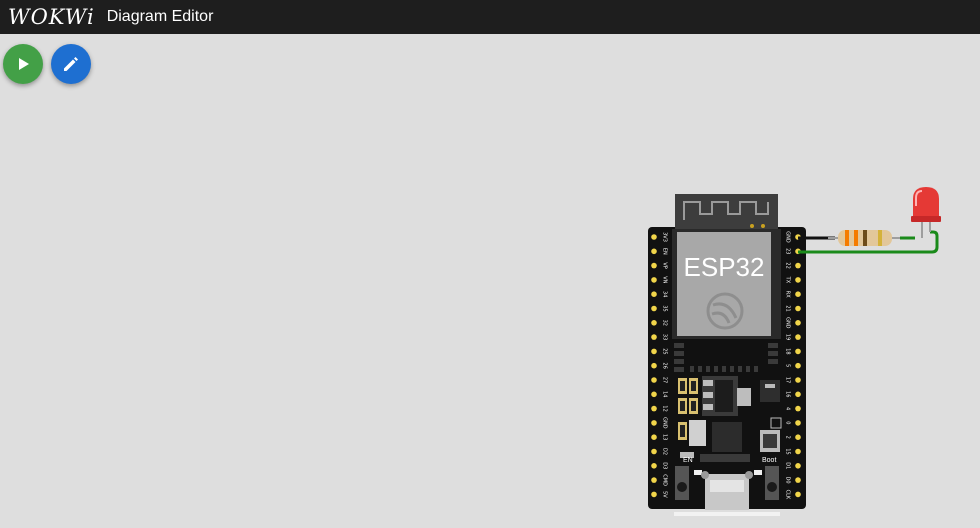 Image resolution: width=980 pixels, height=528 pixels. I want to click on pin-label-left: D3, so click(665, 465).